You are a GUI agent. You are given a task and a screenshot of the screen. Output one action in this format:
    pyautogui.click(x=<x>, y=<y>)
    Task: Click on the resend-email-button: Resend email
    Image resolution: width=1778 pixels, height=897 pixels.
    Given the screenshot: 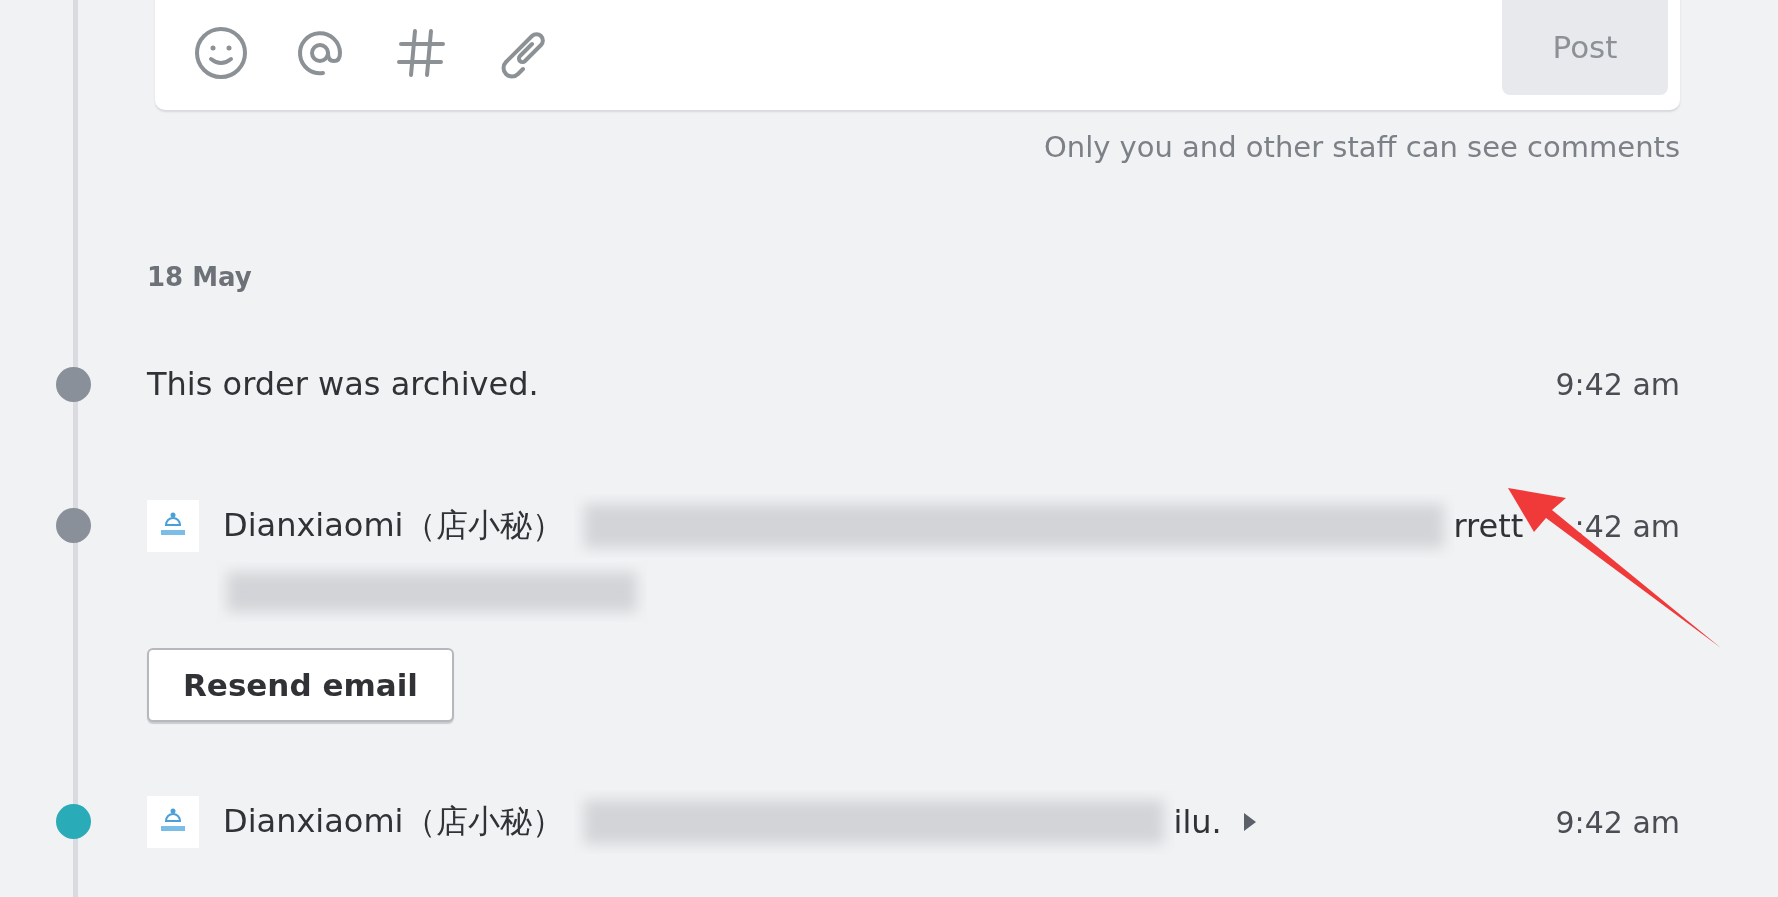 What is the action you would take?
    pyautogui.click(x=300, y=685)
    